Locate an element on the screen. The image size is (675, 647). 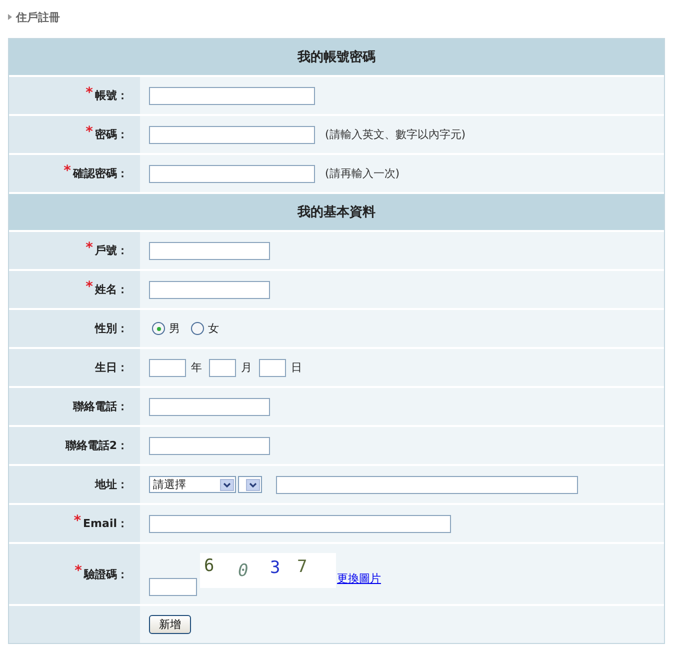
date-unit: 月 is located at coordinates (246, 367).